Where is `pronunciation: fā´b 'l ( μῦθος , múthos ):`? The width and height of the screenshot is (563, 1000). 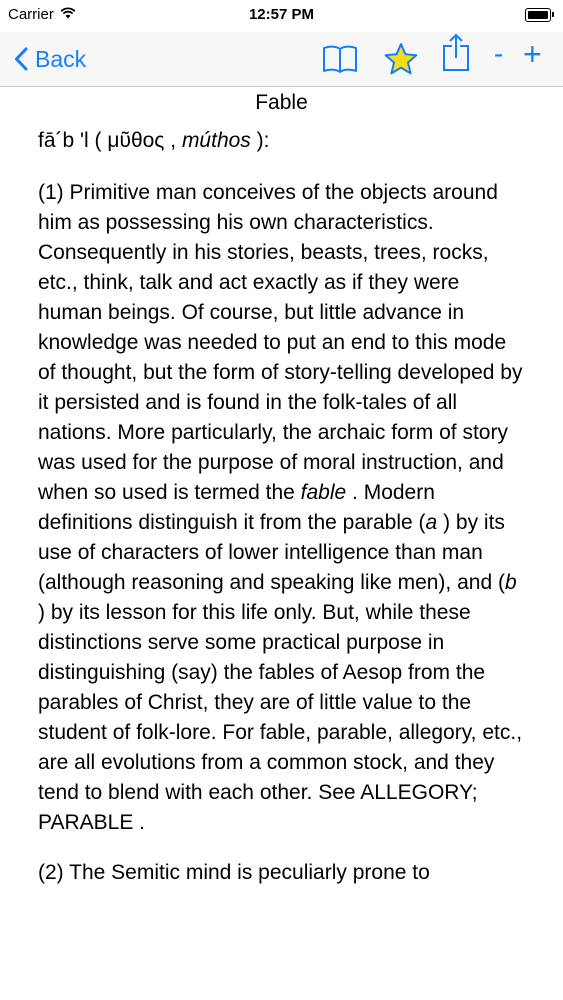 pronunciation: fā´b 'l ( μῦθος , múthos ): is located at coordinates (283, 141).